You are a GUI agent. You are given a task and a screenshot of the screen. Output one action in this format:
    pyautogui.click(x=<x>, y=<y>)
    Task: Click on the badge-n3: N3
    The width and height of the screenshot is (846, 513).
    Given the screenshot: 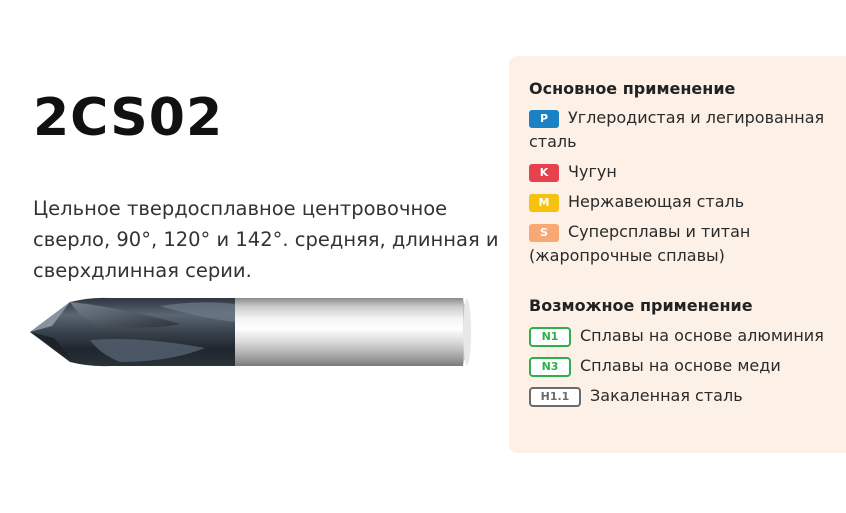 What is the action you would take?
    pyautogui.click(x=550, y=367)
    